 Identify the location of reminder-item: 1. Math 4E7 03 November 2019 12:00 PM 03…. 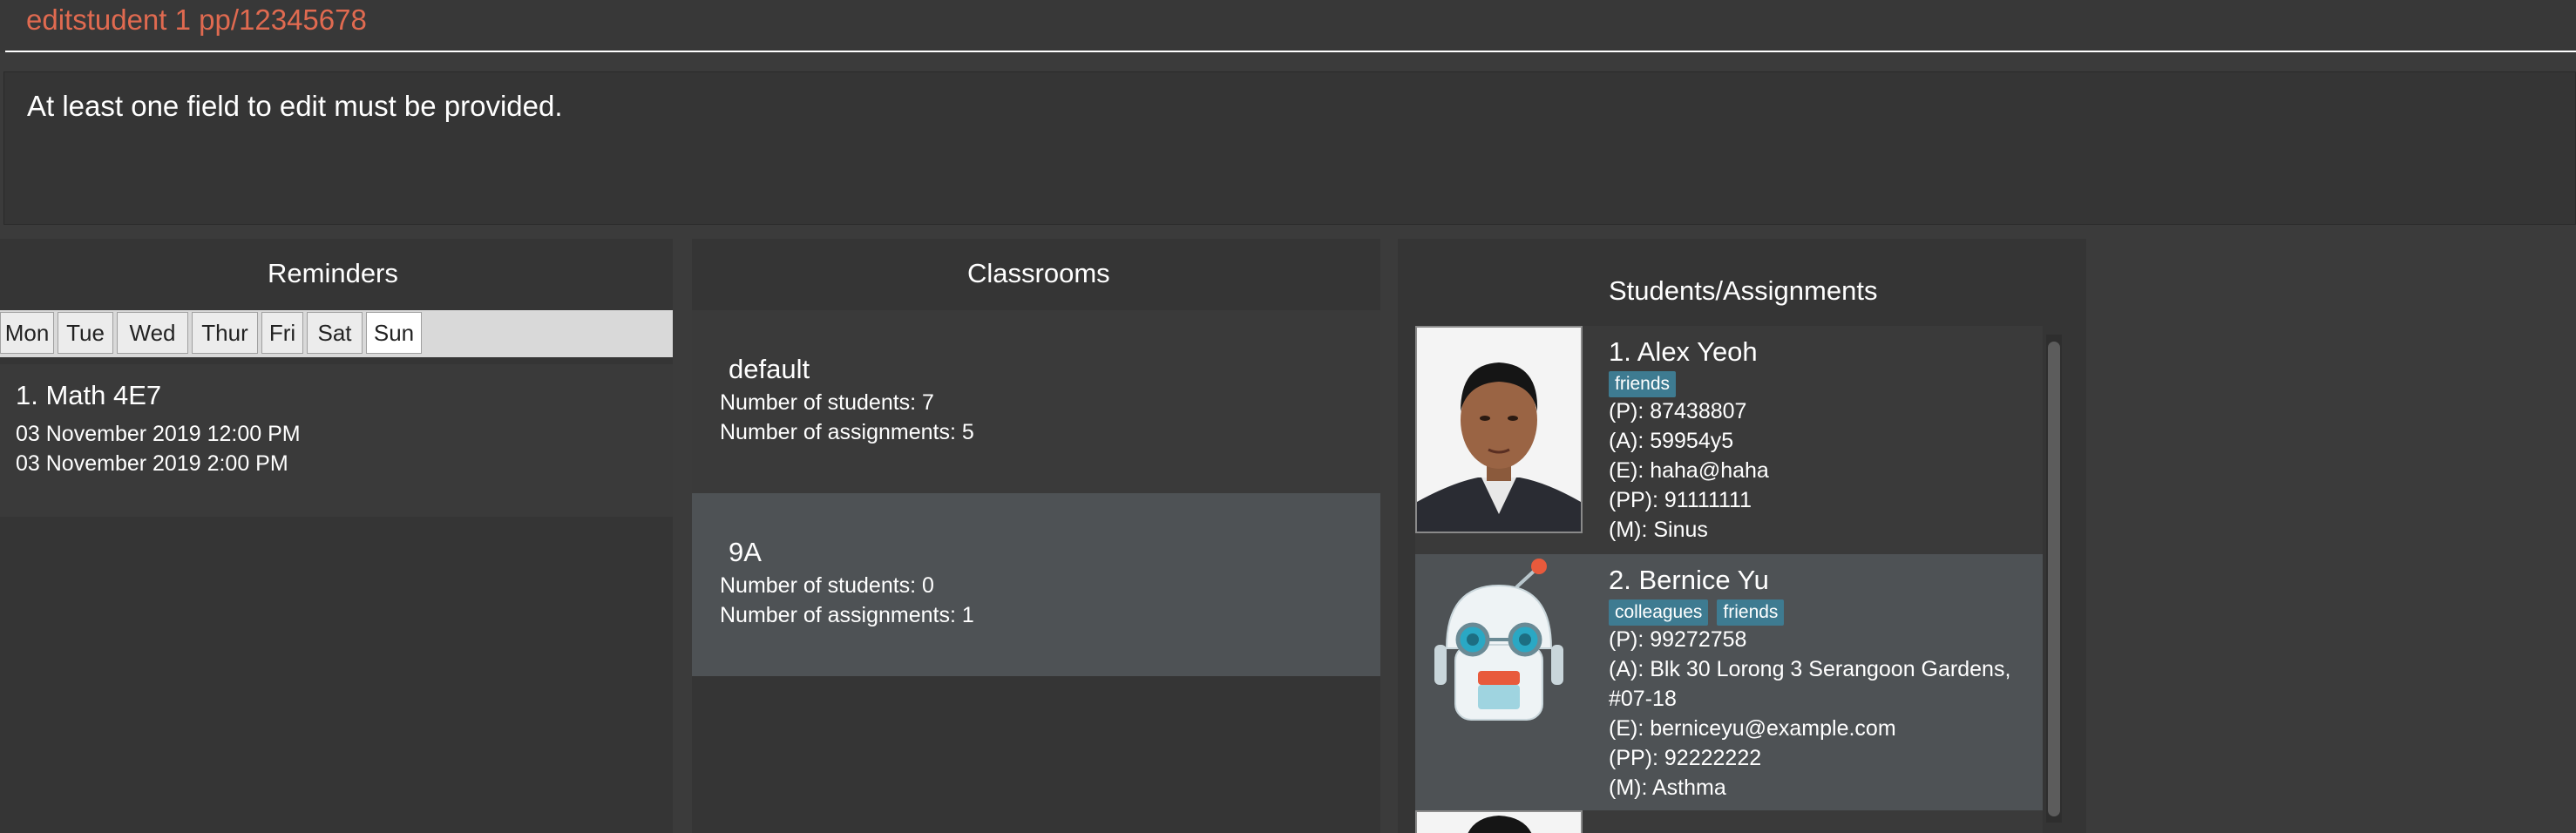
(337, 441).